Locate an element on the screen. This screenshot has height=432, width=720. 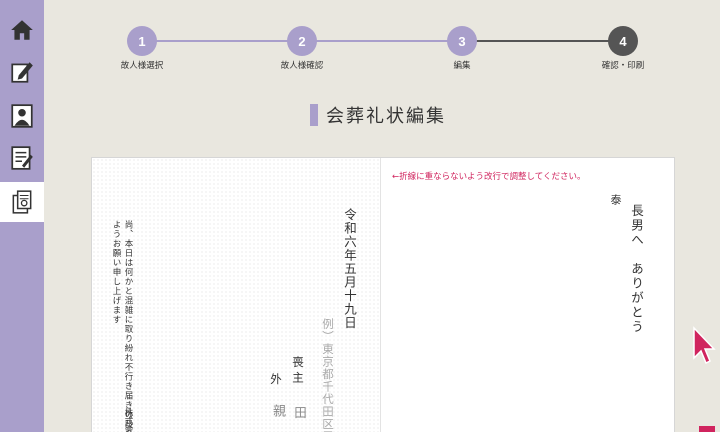
mourner-name: 田 is located at coordinates (299, 412).